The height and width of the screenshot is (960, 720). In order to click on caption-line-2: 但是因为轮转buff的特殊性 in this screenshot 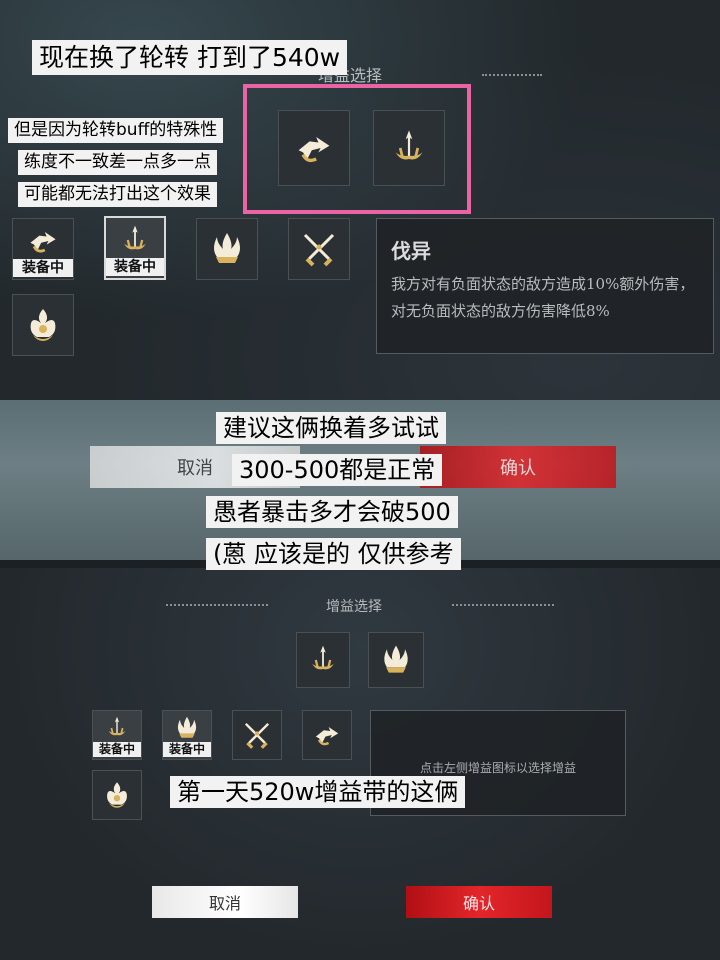, I will do `click(116, 130)`.